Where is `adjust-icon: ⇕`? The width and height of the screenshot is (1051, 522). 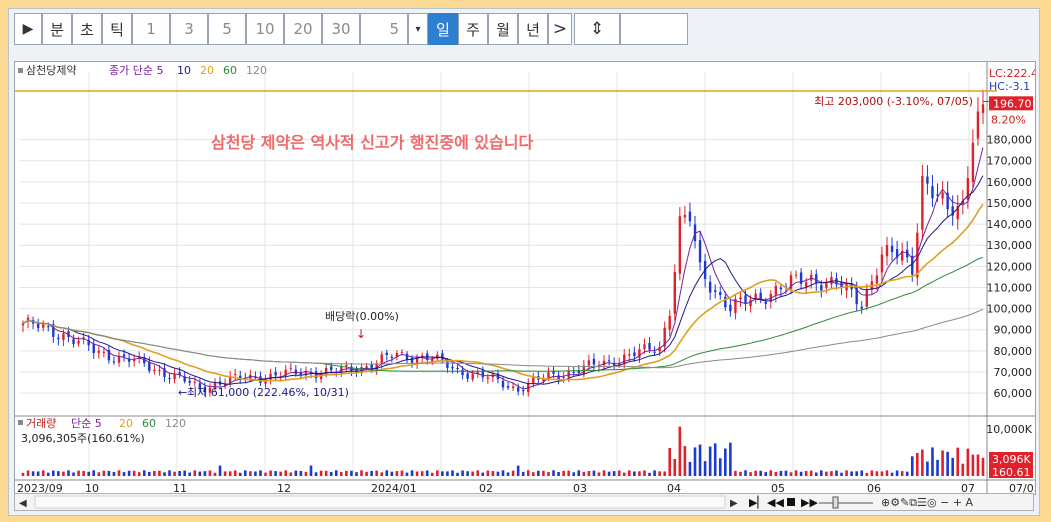 adjust-icon: ⇕ is located at coordinates (597, 29).